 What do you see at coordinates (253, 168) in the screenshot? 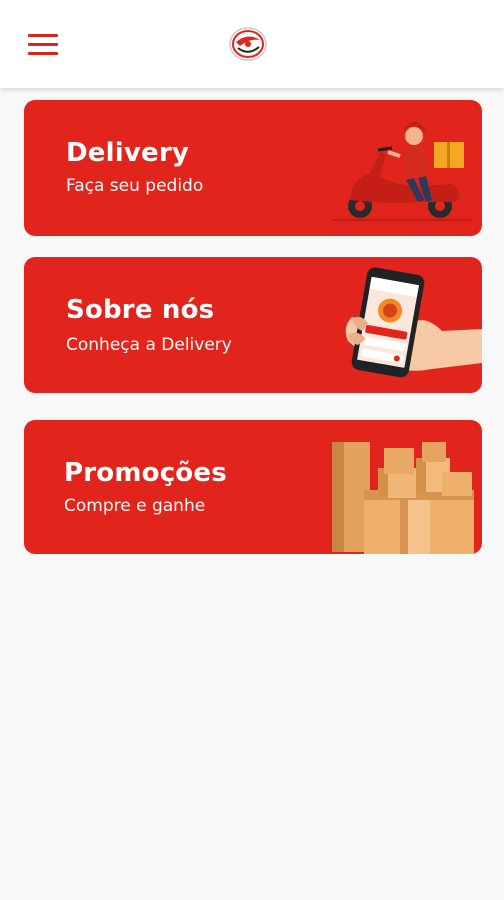
I see `delivery-card: Delivery Faça seu pedido` at bounding box center [253, 168].